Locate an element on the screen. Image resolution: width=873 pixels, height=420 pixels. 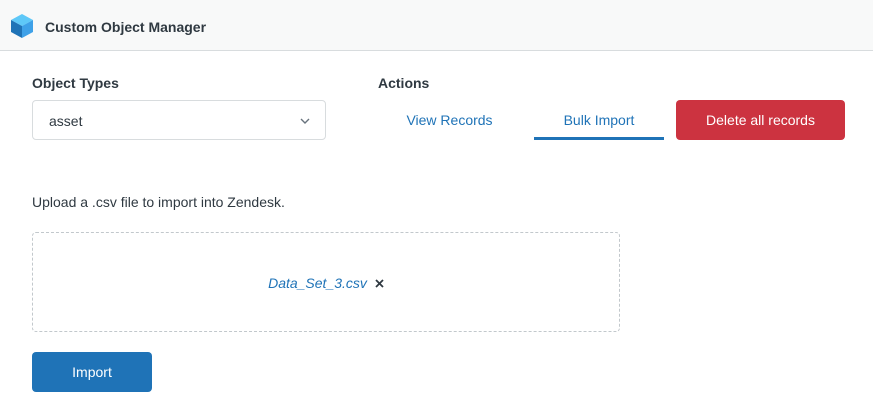
object-type-select: asset is located at coordinates (179, 120).